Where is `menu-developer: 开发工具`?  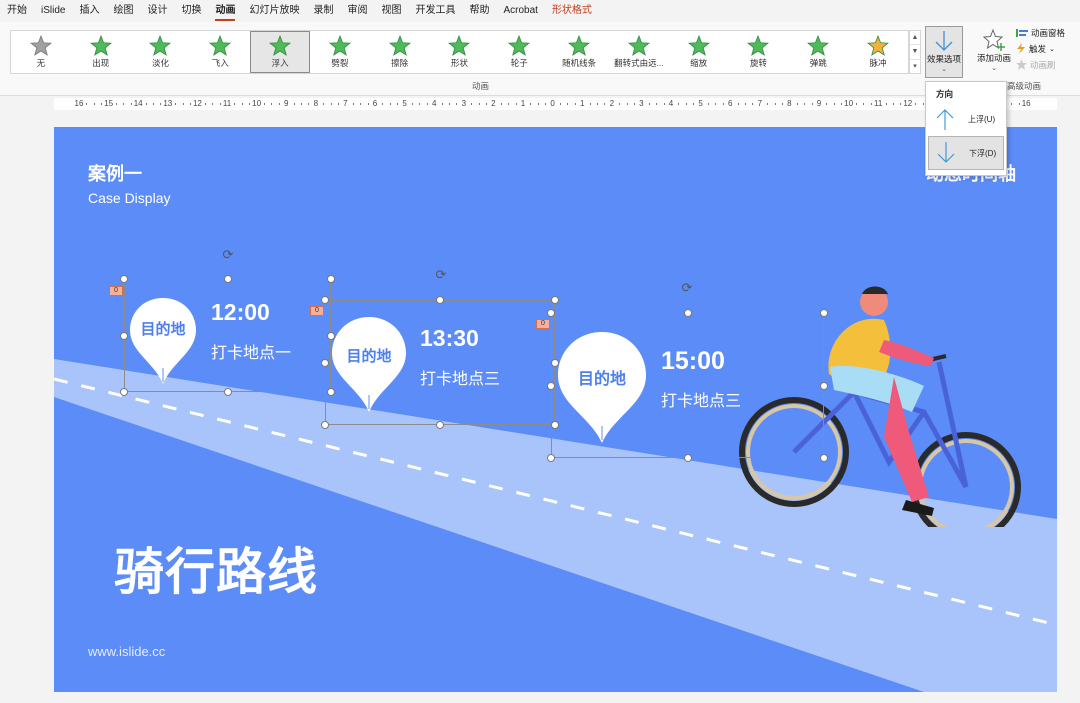
menu-developer: 开发工具 is located at coordinates (435, 11).